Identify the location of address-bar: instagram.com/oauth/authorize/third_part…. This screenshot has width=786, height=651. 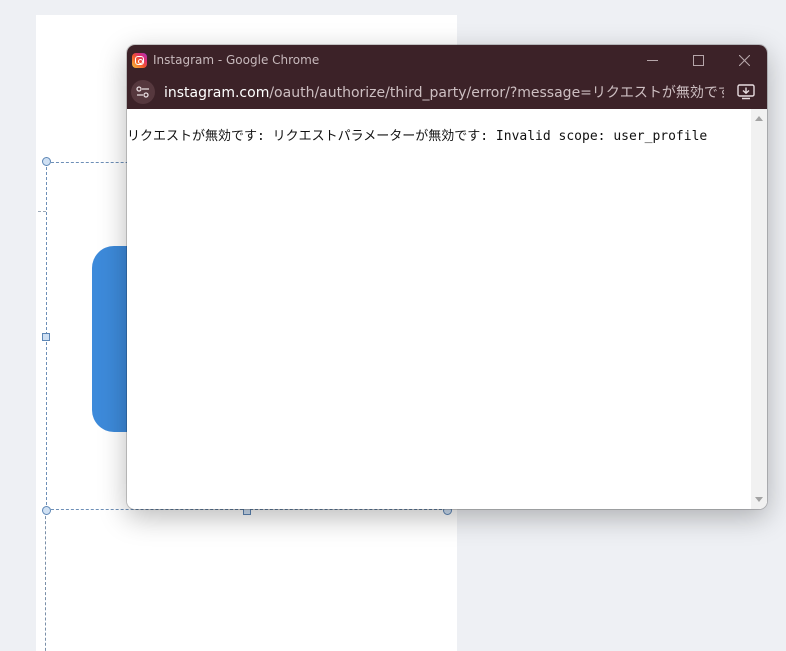
(447, 92).